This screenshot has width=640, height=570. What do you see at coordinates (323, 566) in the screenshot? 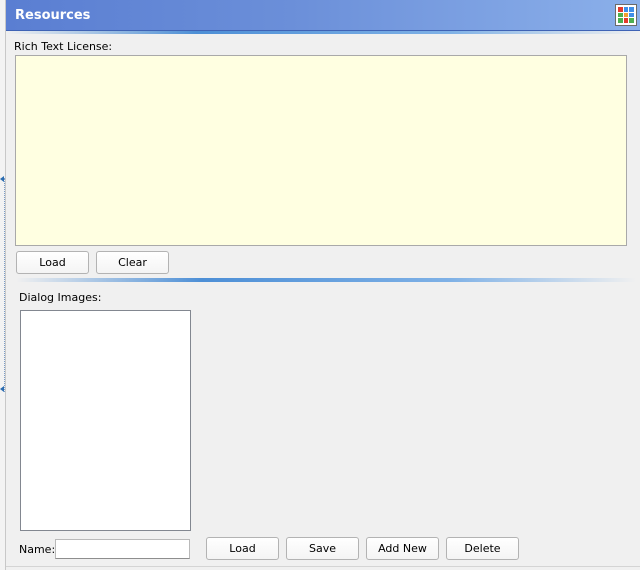
I see `bottom-border` at bounding box center [323, 566].